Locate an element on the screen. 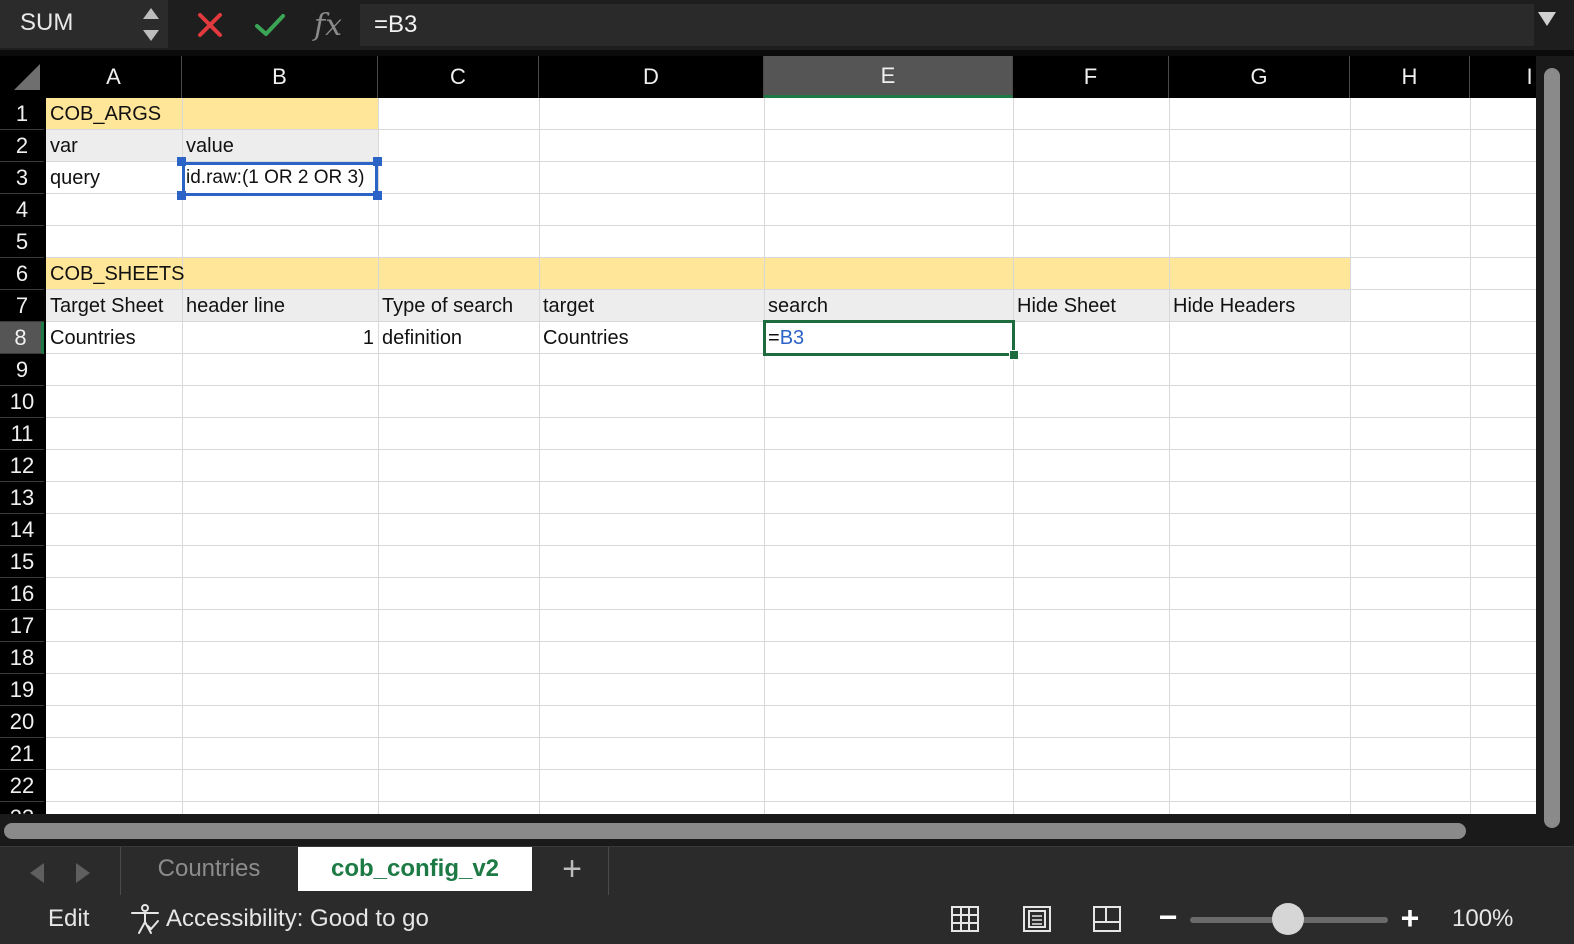  zoom-slider-thumb is located at coordinates (1288, 919).